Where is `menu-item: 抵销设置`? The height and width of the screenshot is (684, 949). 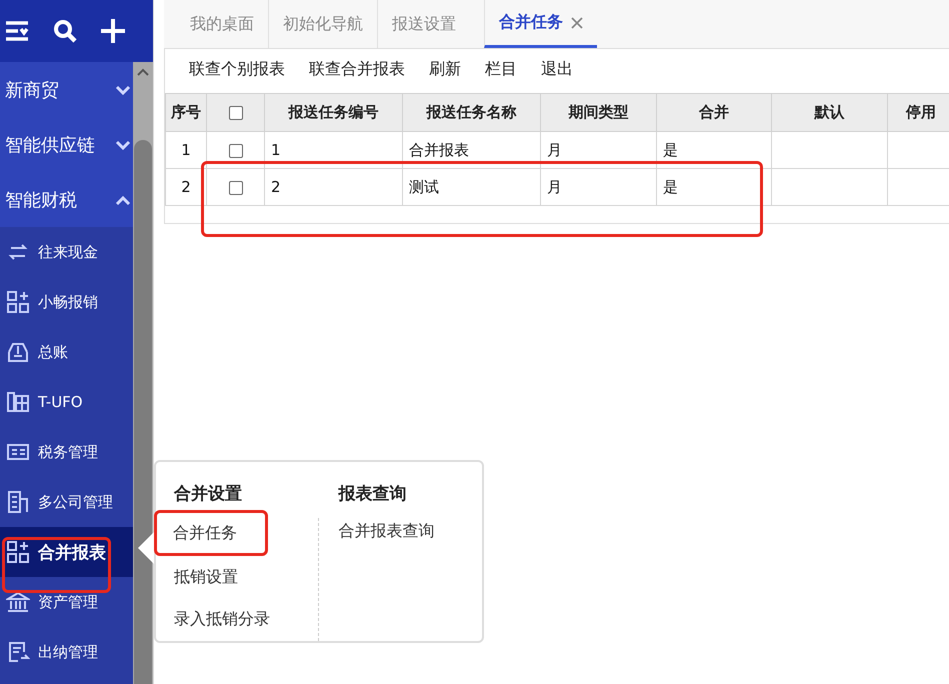 menu-item: 抵销设置 is located at coordinates (246, 577).